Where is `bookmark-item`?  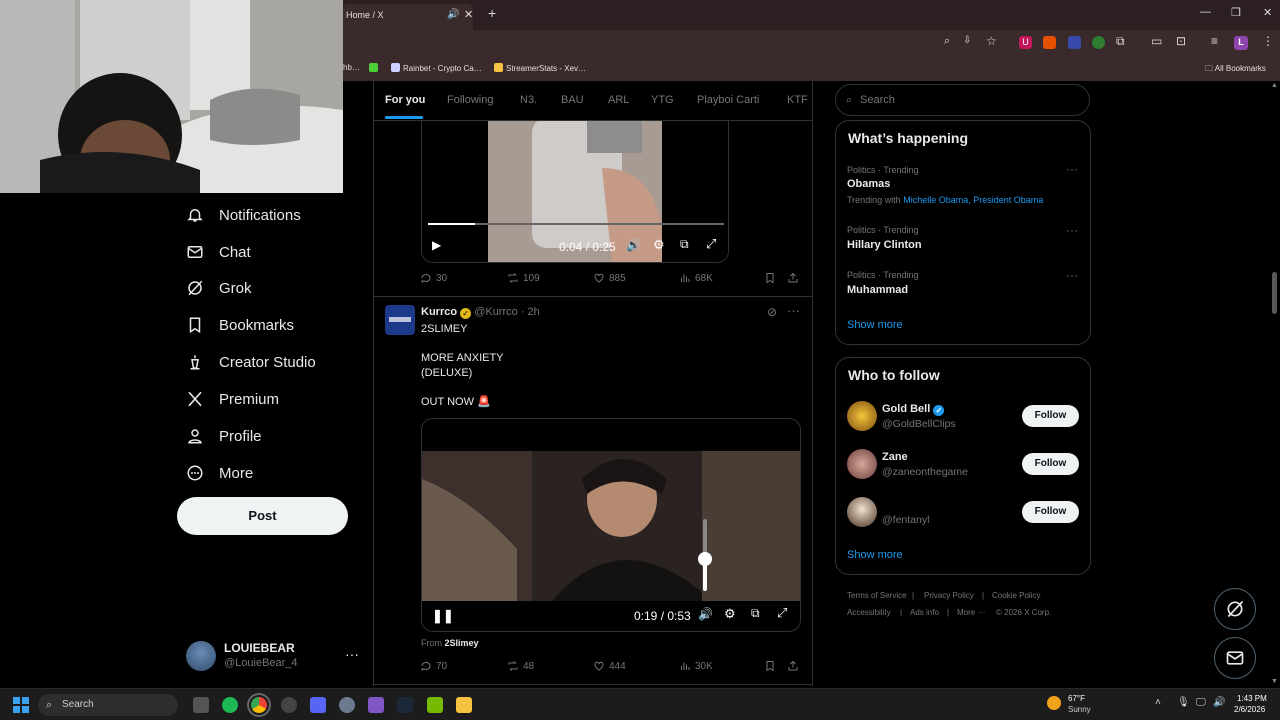 bookmark-item is located at coordinates (375, 68).